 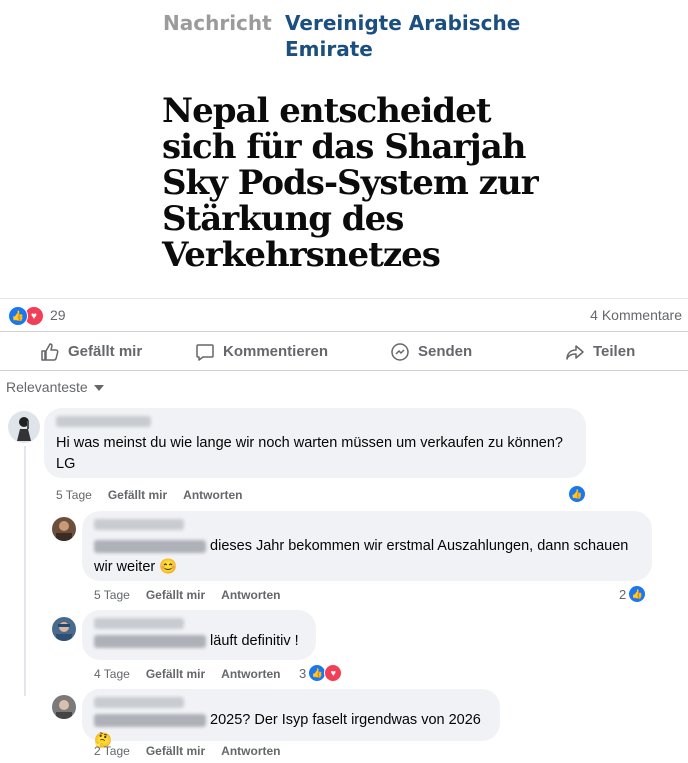 What do you see at coordinates (445, 351) in the screenshot?
I see `send-button-label: Senden` at bounding box center [445, 351].